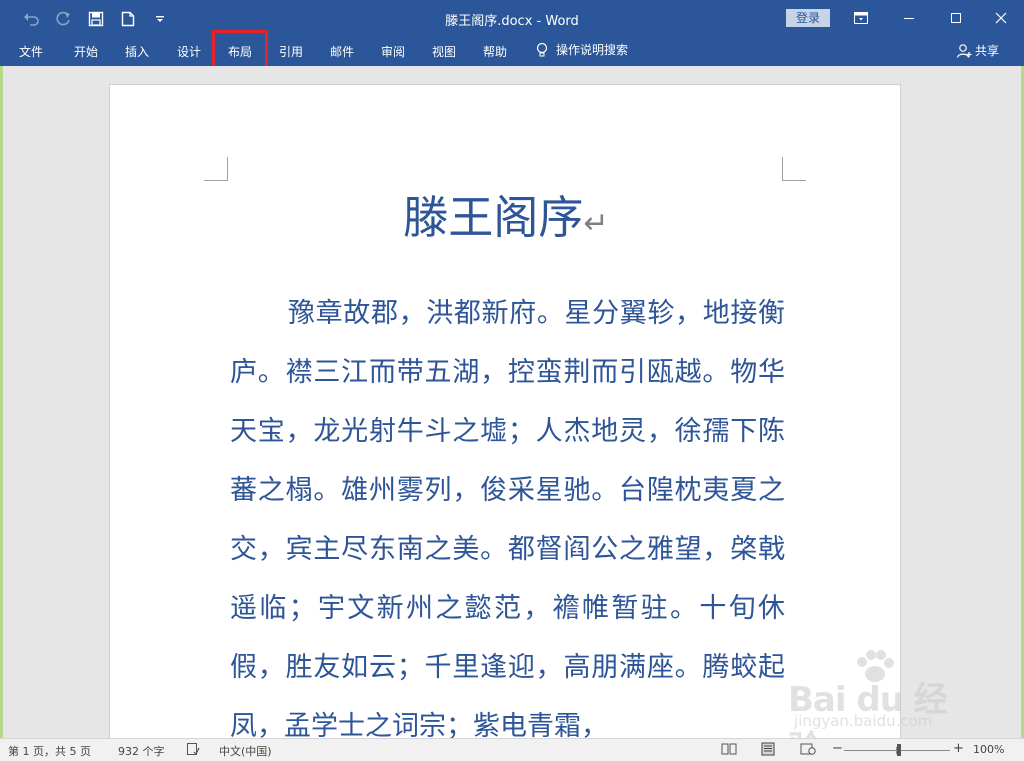 The width and height of the screenshot is (1024, 761). What do you see at coordinates (909, 18) in the screenshot?
I see `minimize-icon` at bounding box center [909, 18].